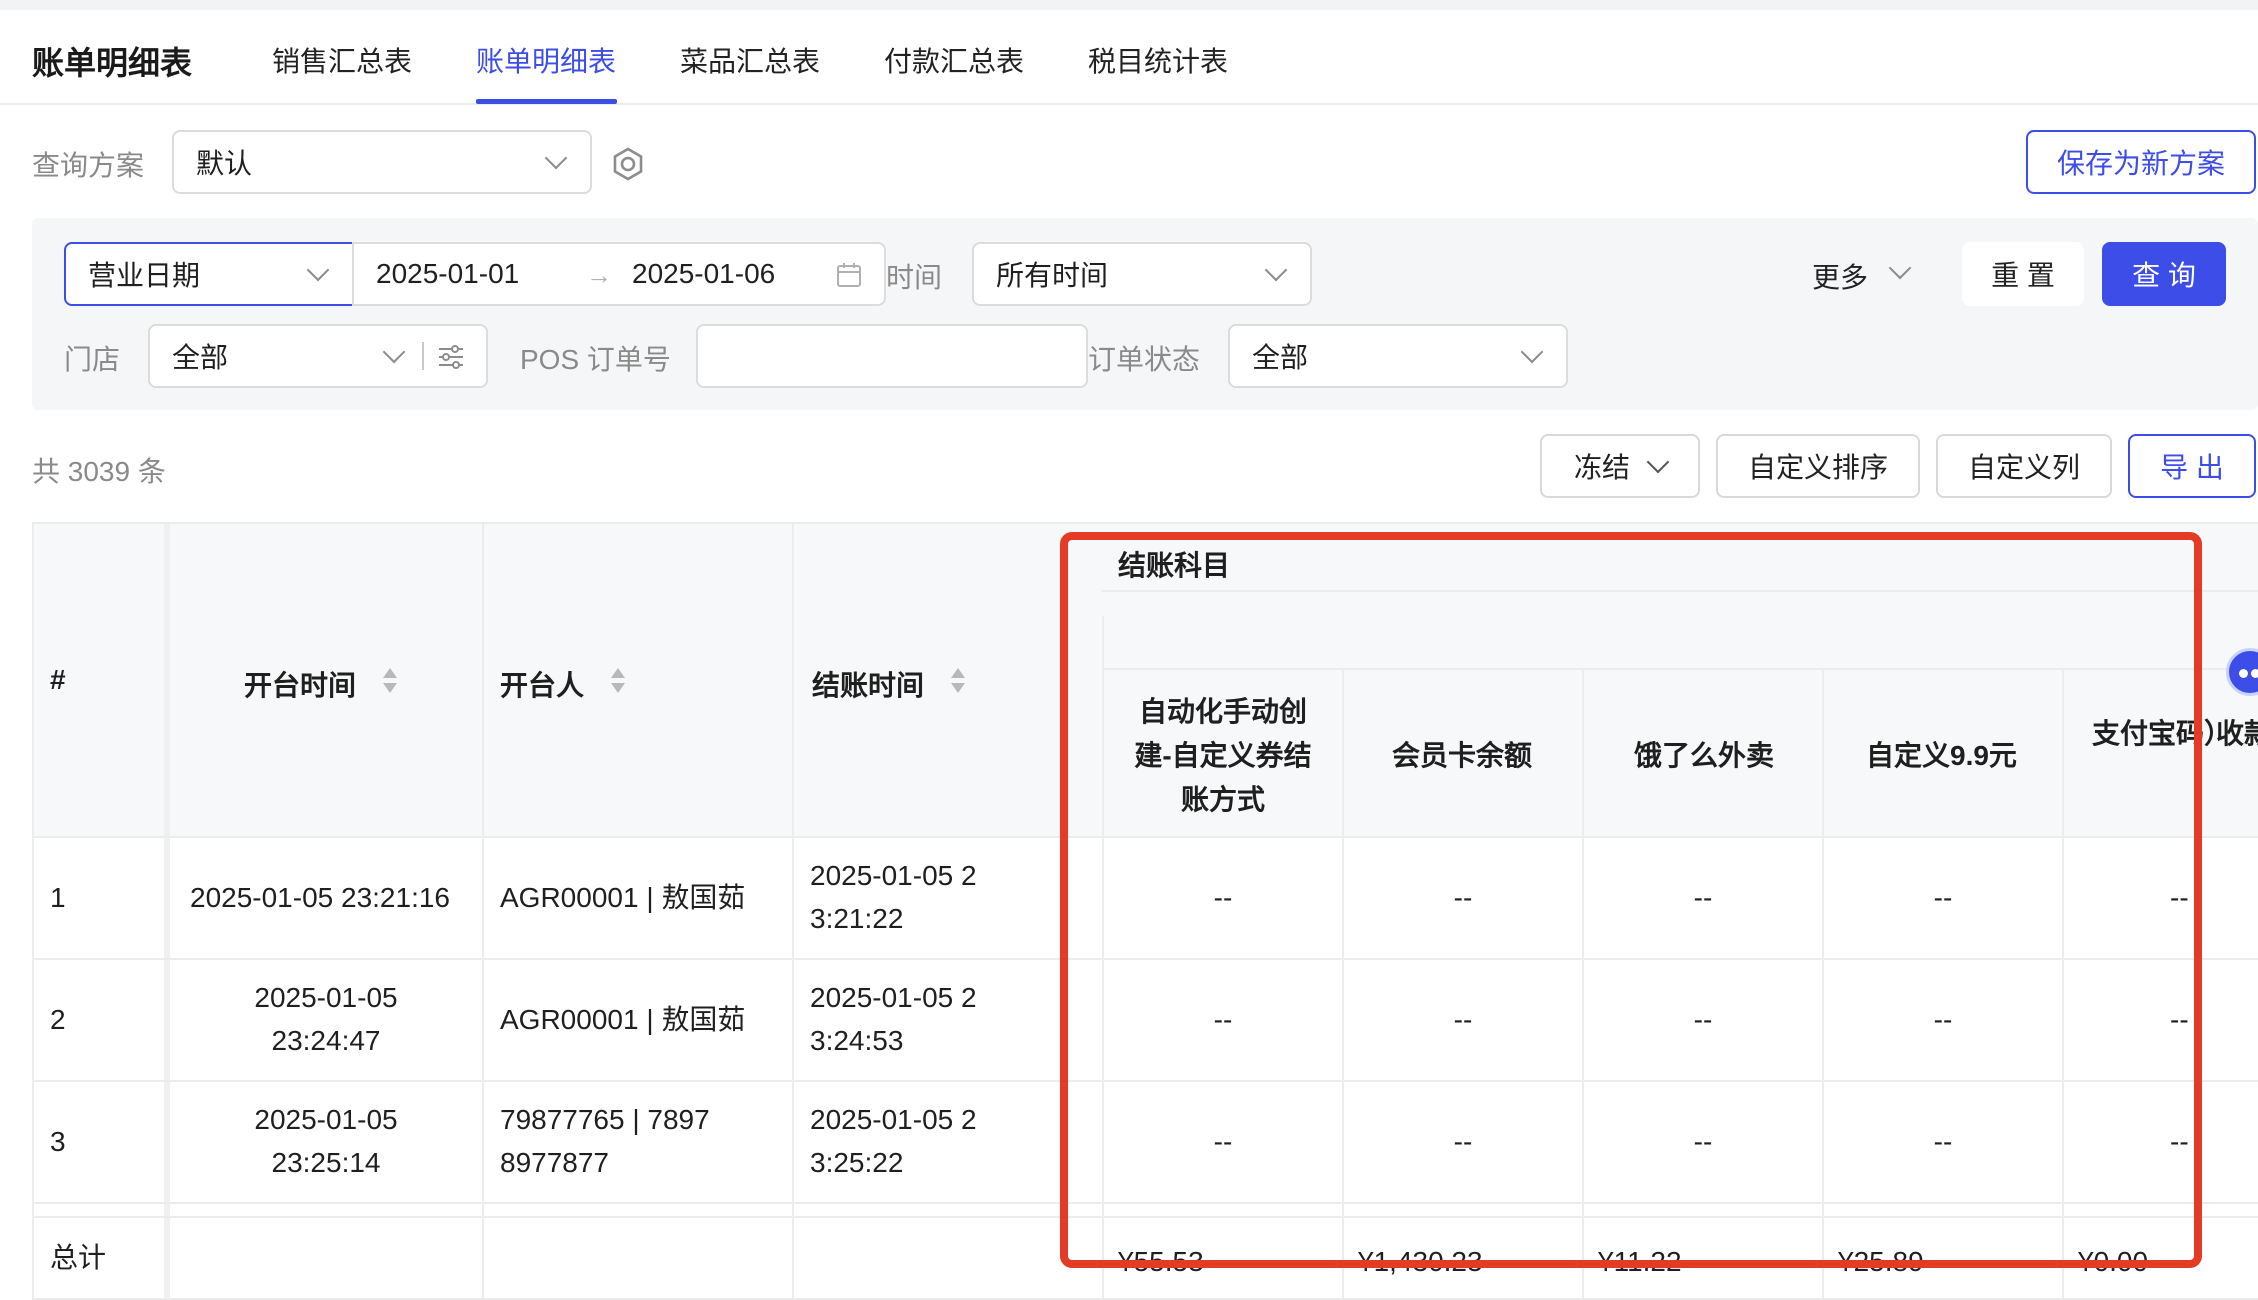 This screenshot has width=2258, height=1300. Describe the element at coordinates (868, 684) in the screenshot. I see `col-header-checkout-time: 结账时间` at that location.